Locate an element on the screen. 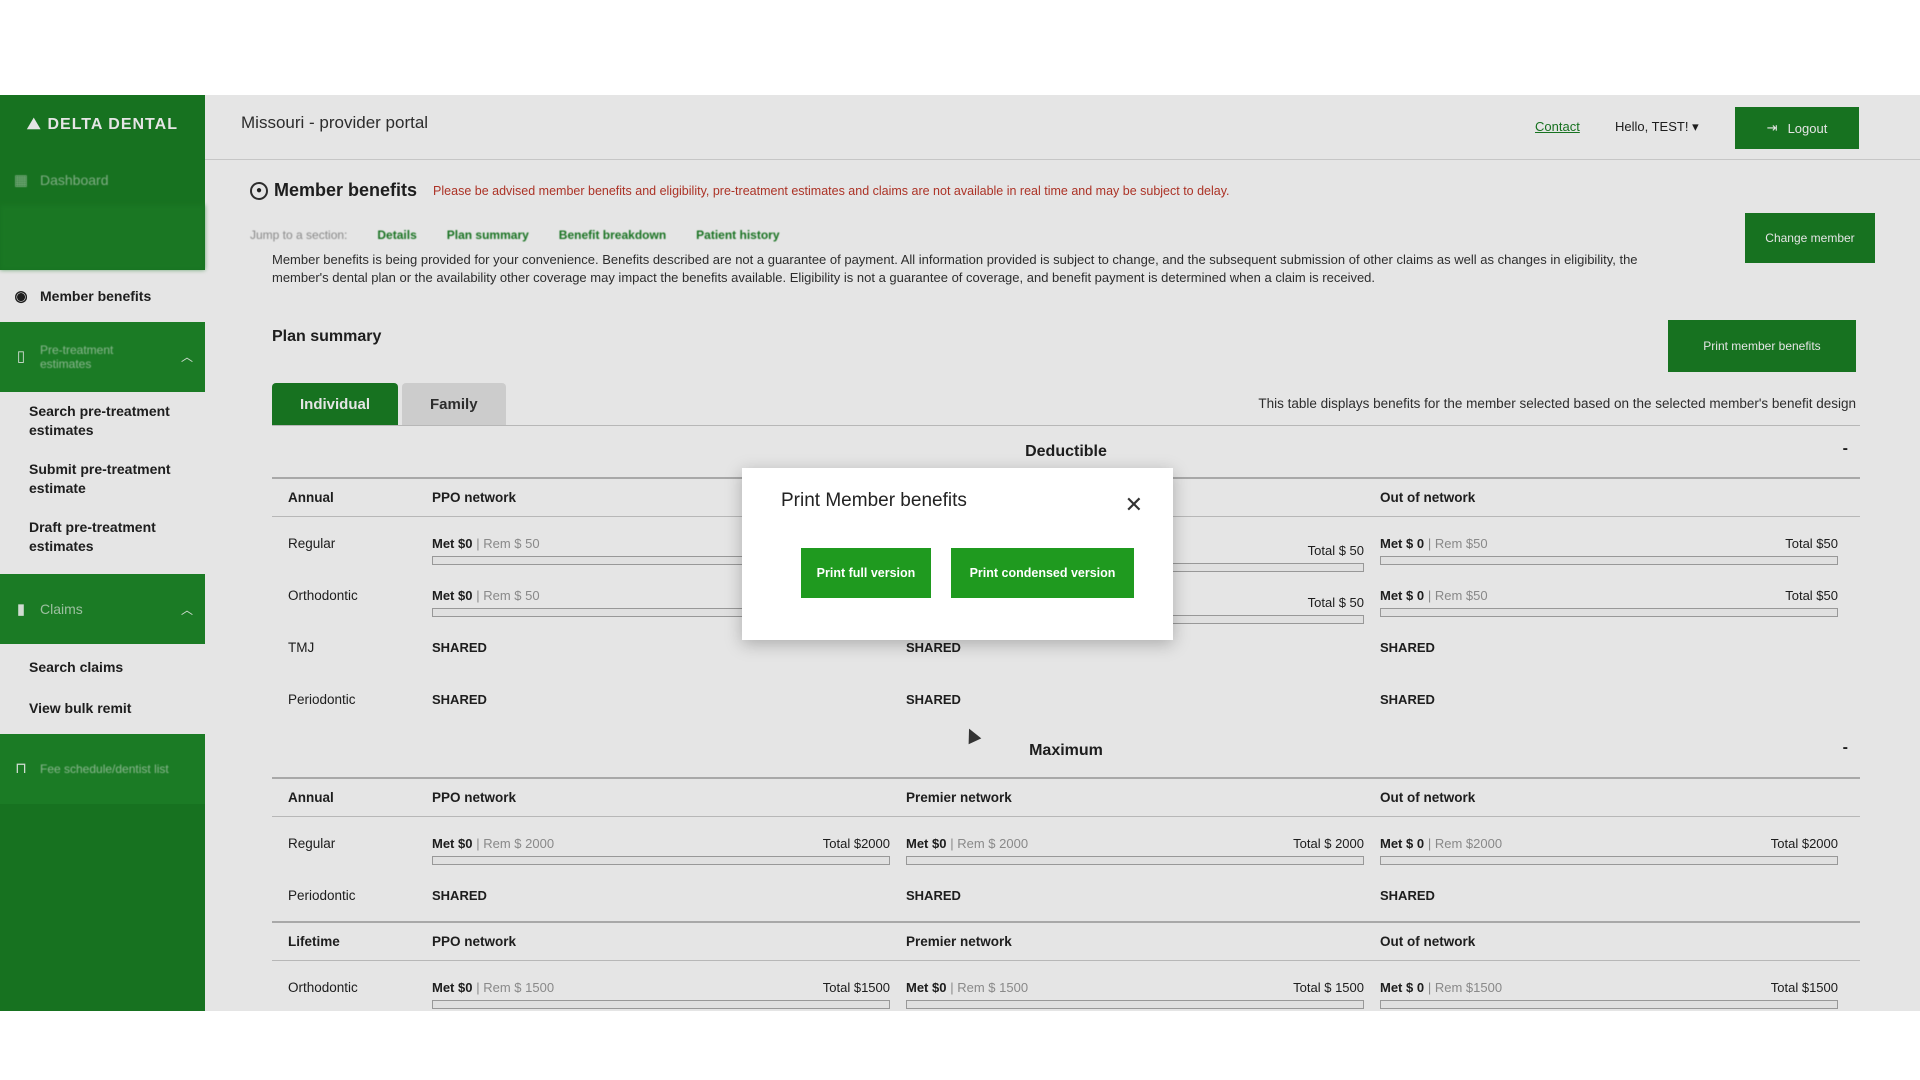 This screenshot has height=1080, width=1920. print-full-version-button: Print full version is located at coordinates (866, 573).